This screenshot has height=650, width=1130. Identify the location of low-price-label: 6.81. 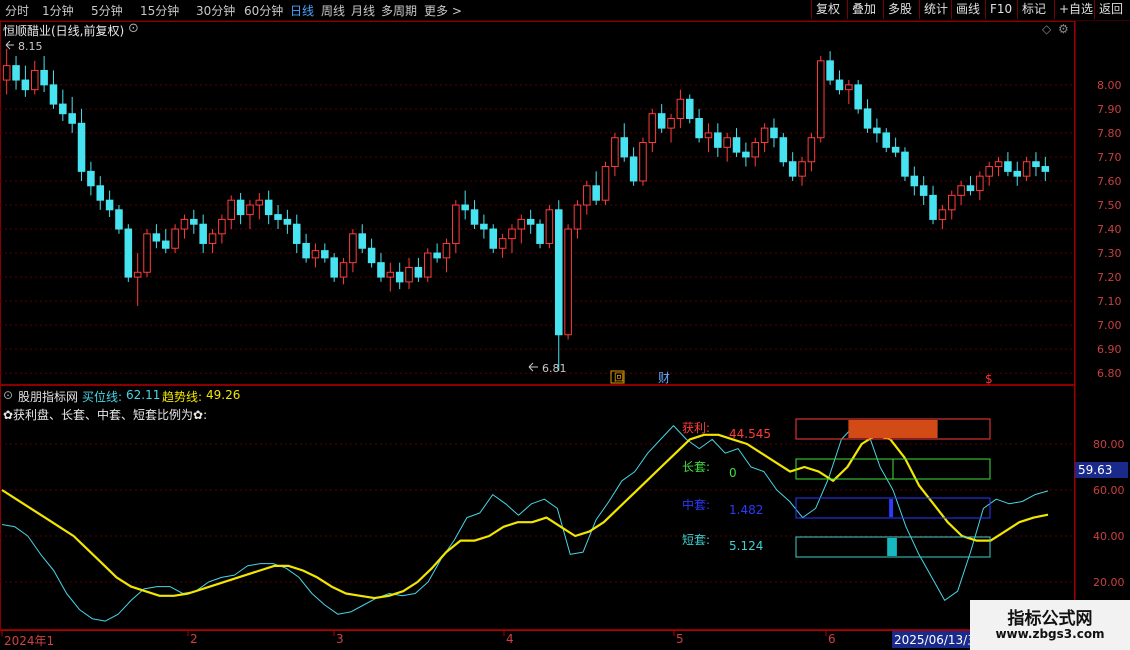
(554, 368).